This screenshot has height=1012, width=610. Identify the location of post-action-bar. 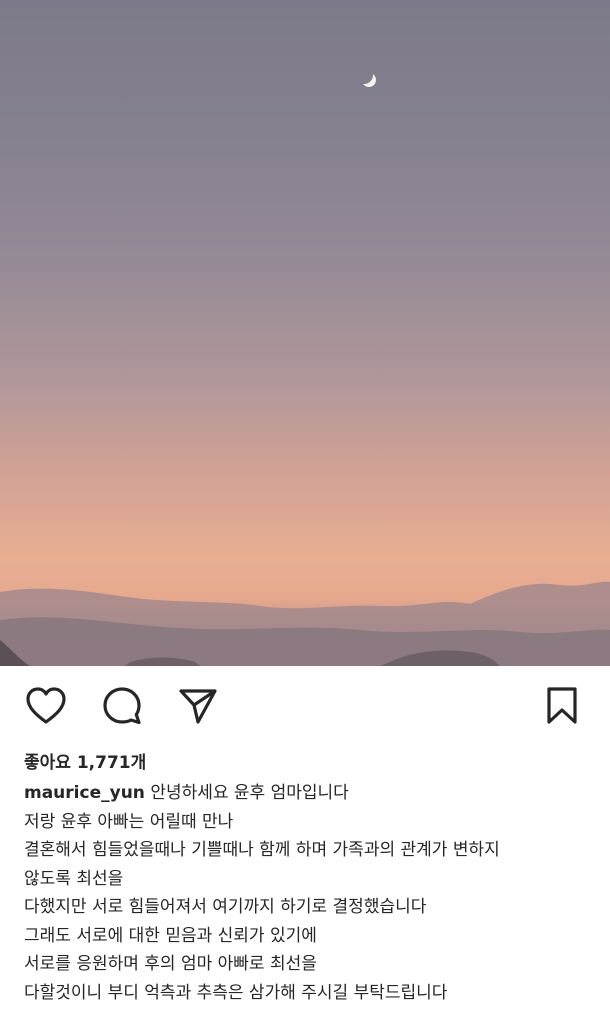
(305, 706).